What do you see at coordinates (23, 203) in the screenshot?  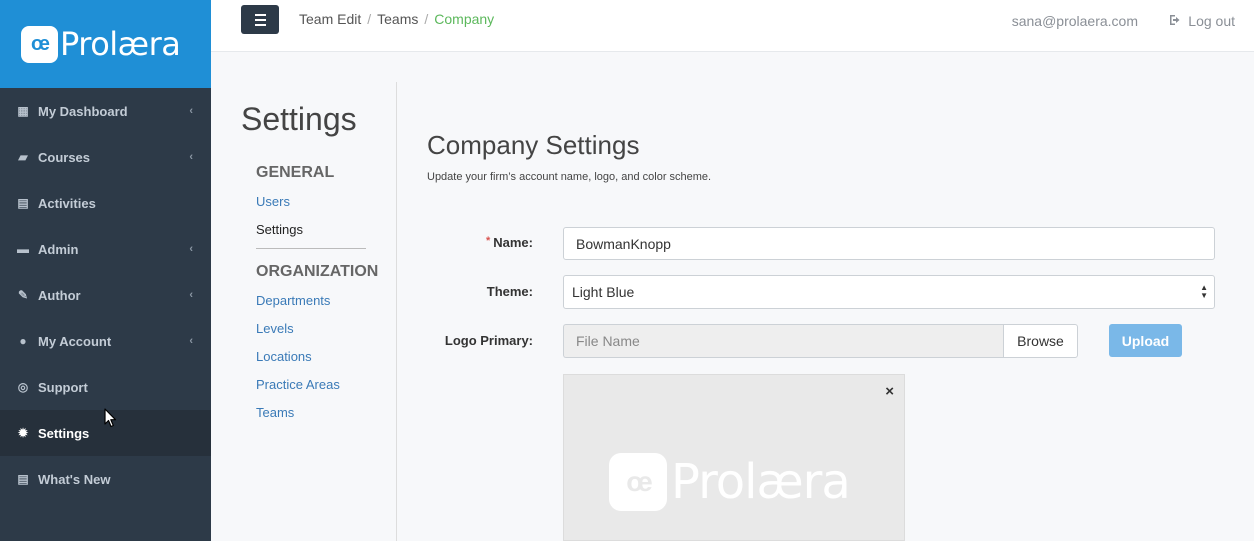 I see `document-icon: ▤` at bounding box center [23, 203].